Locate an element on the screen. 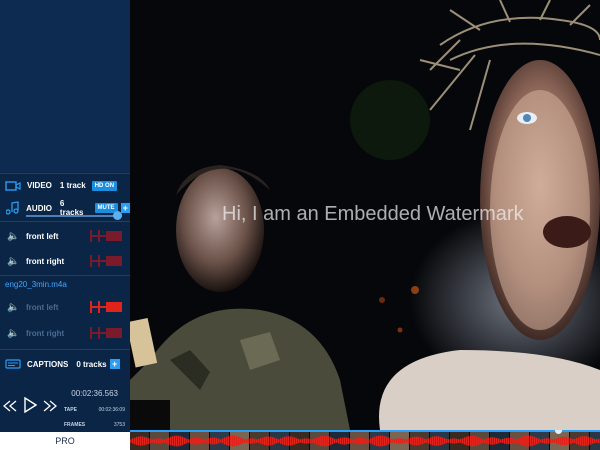  tape-label: TAPE is located at coordinates (70, 410).